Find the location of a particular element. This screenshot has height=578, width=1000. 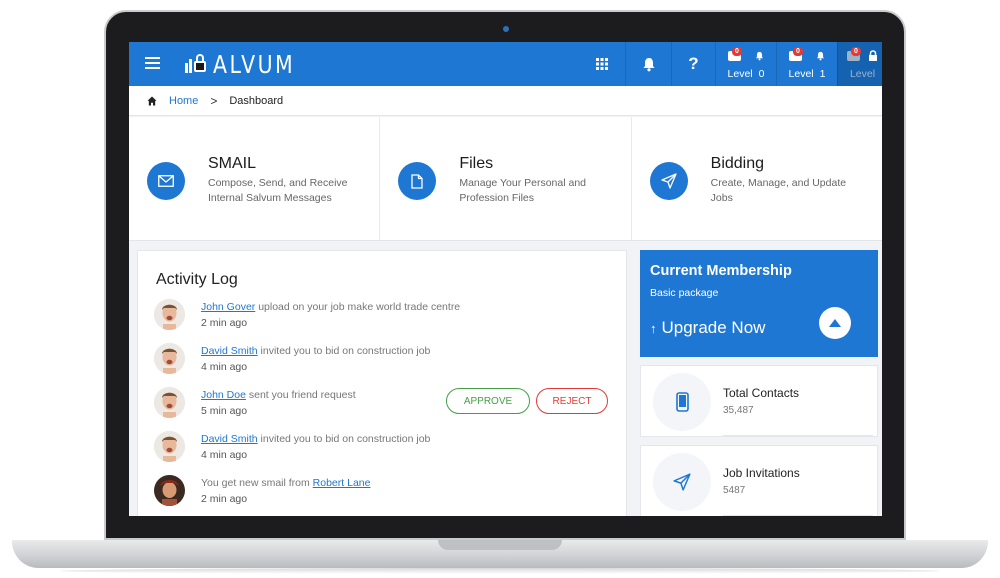

stat-value: 5487 is located at coordinates (734, 490).